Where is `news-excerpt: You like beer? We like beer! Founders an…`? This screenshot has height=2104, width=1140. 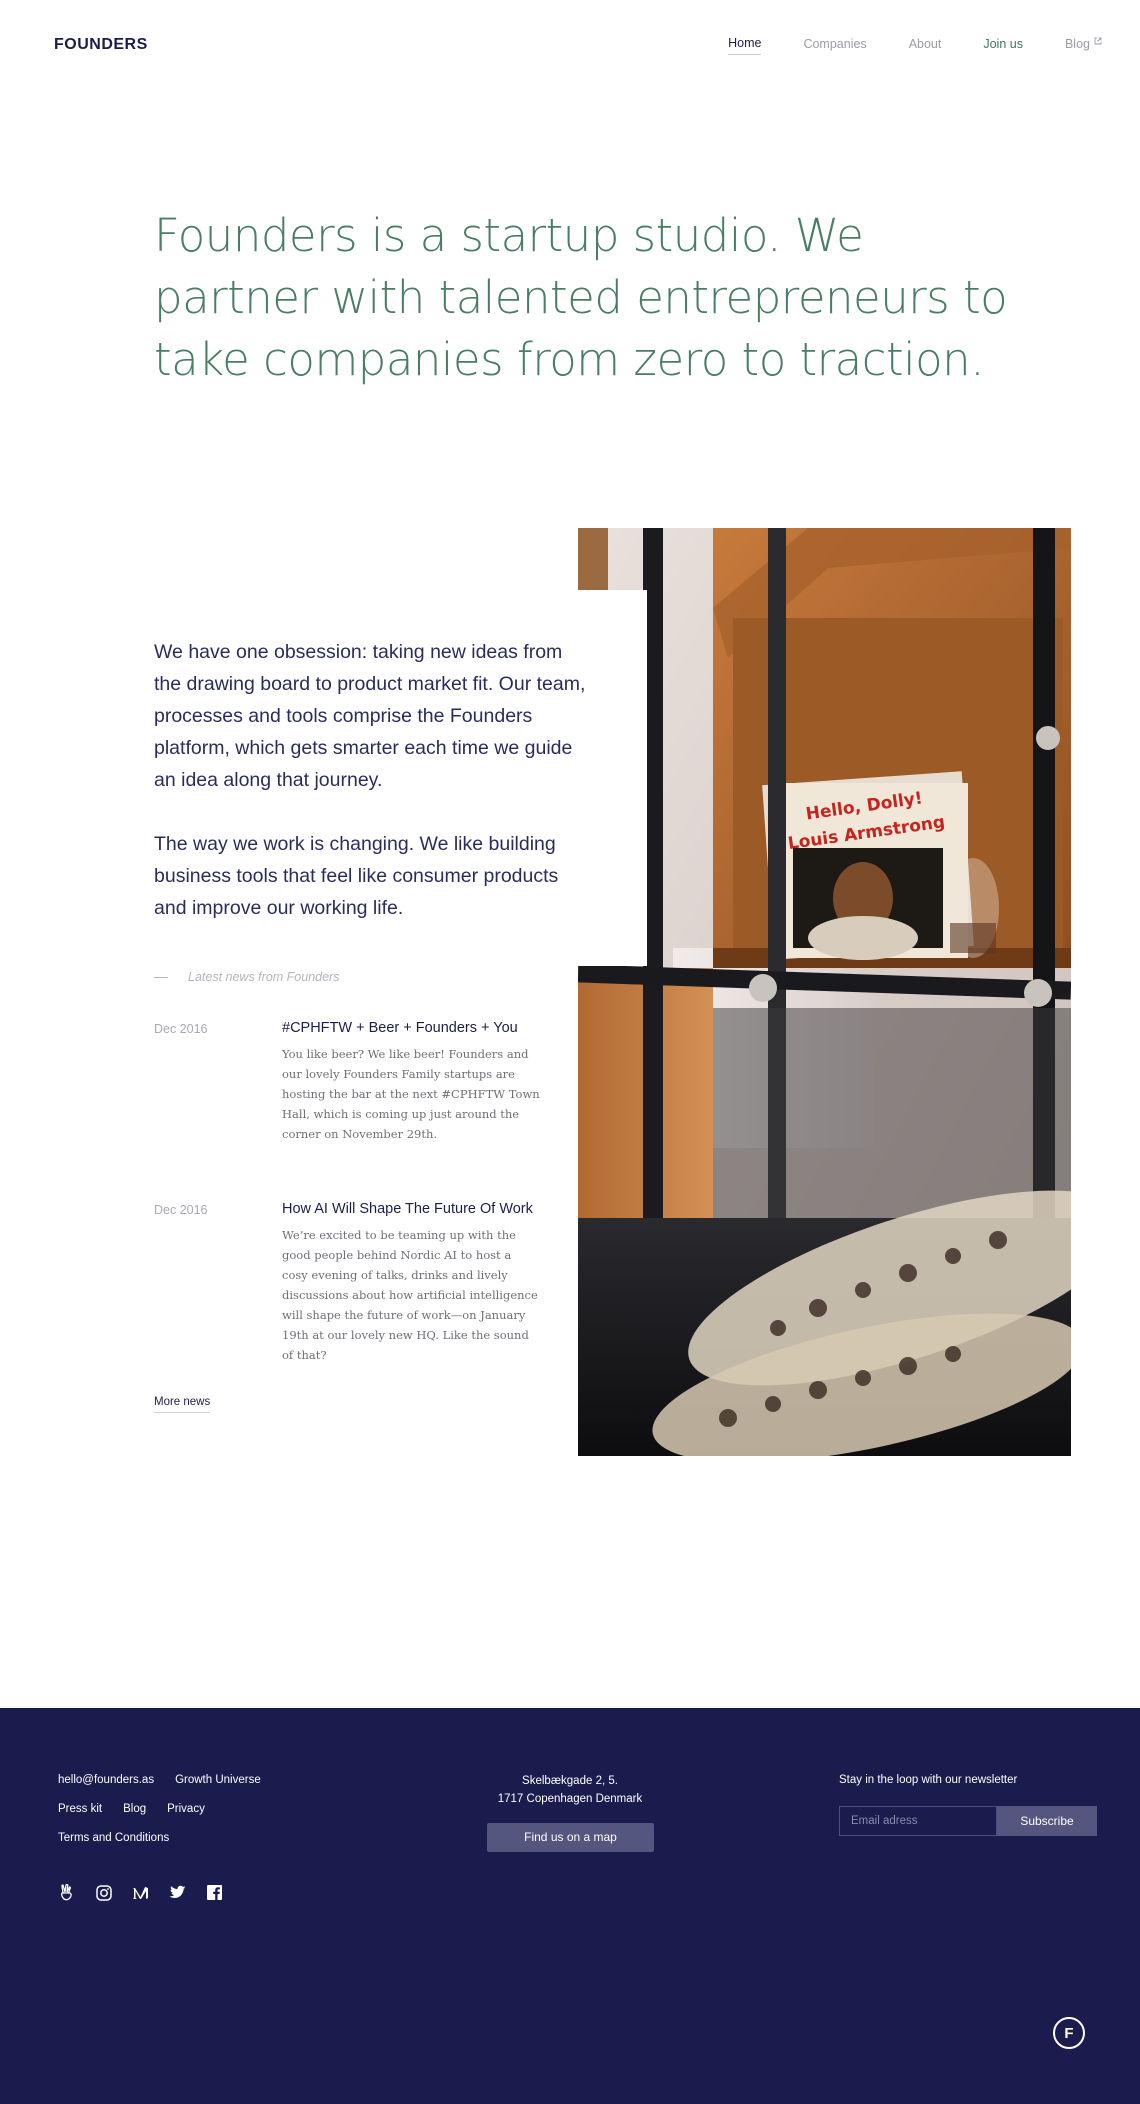
news-excerpt: You like beer? We like beer! Founders an… is located at coordinates (411, 1094).